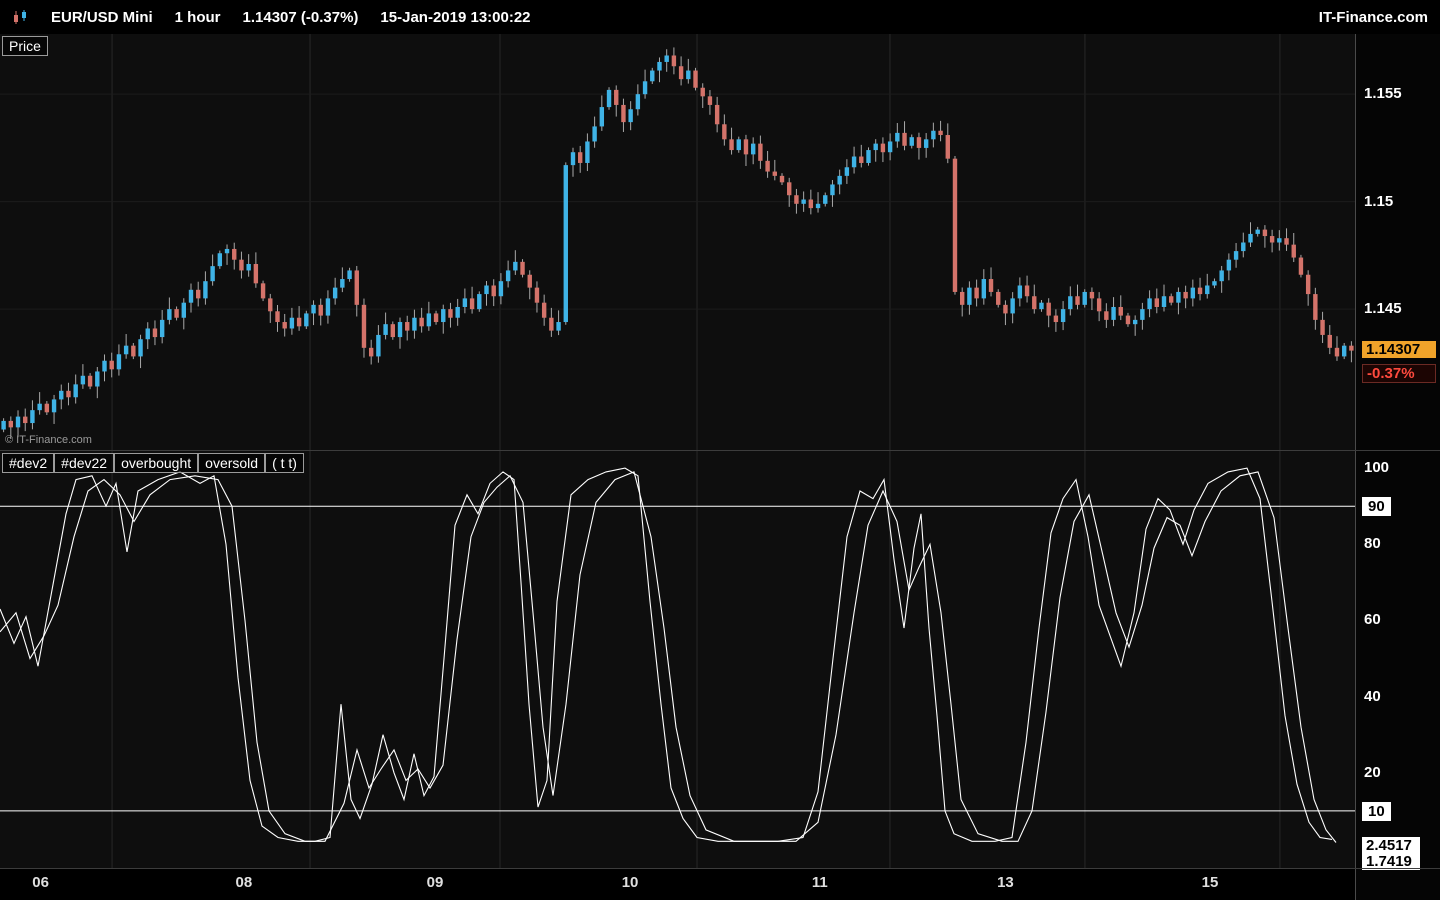  What do you see at coordinates (1005, 882) in the screenshot?
I see `time-axis-label: 13` at bounding box center [1005, 882].